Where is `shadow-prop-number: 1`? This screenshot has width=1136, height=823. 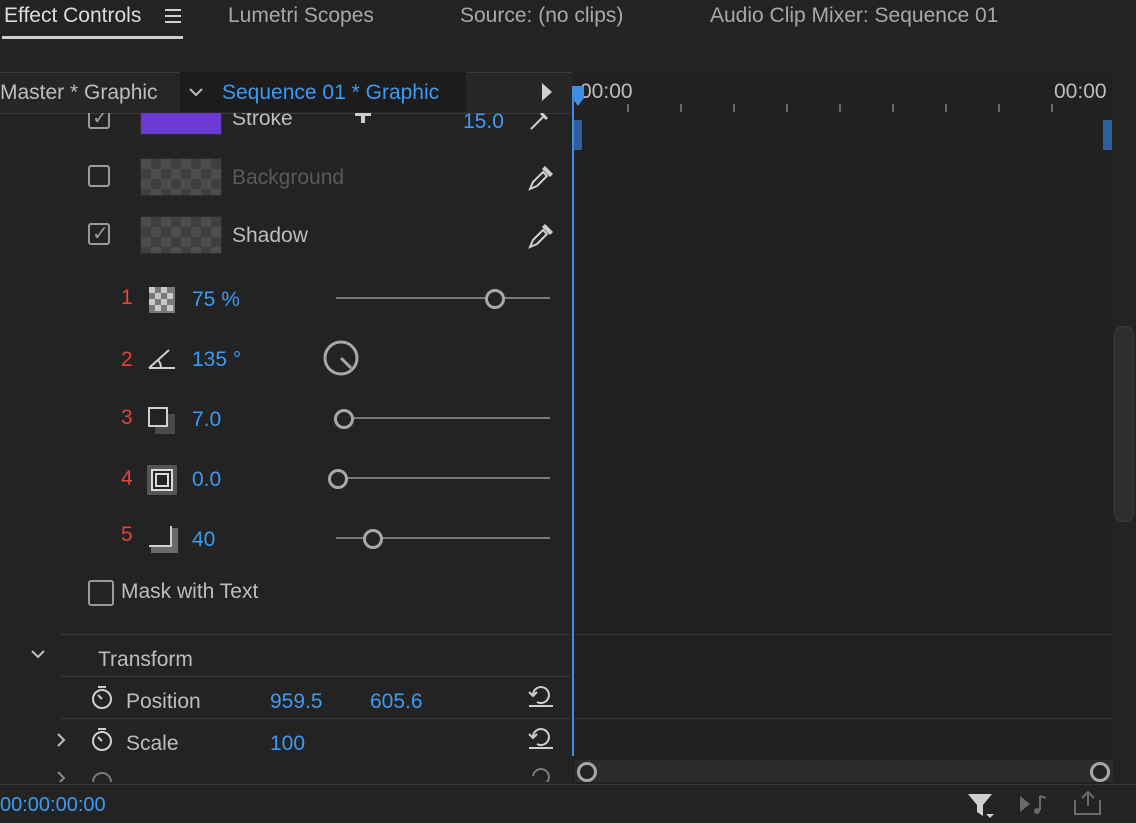
shadow-prop-number: 1 is located at coordinates (127, 297).